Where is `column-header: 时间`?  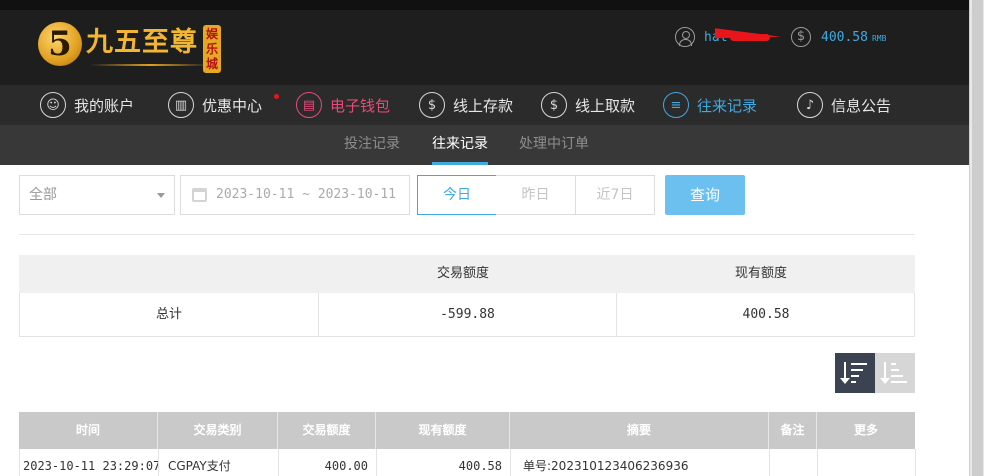
column-header: 时间 is located at coordinates (88, 430).